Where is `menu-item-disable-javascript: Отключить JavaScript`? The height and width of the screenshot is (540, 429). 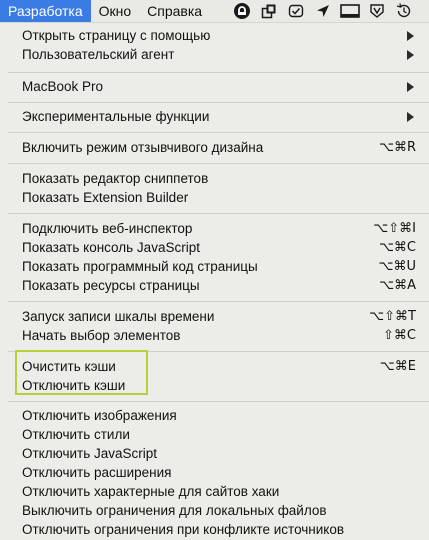 menu-item-disable-javascript: Отключить JavaScript is located at coordinates (214, 454).